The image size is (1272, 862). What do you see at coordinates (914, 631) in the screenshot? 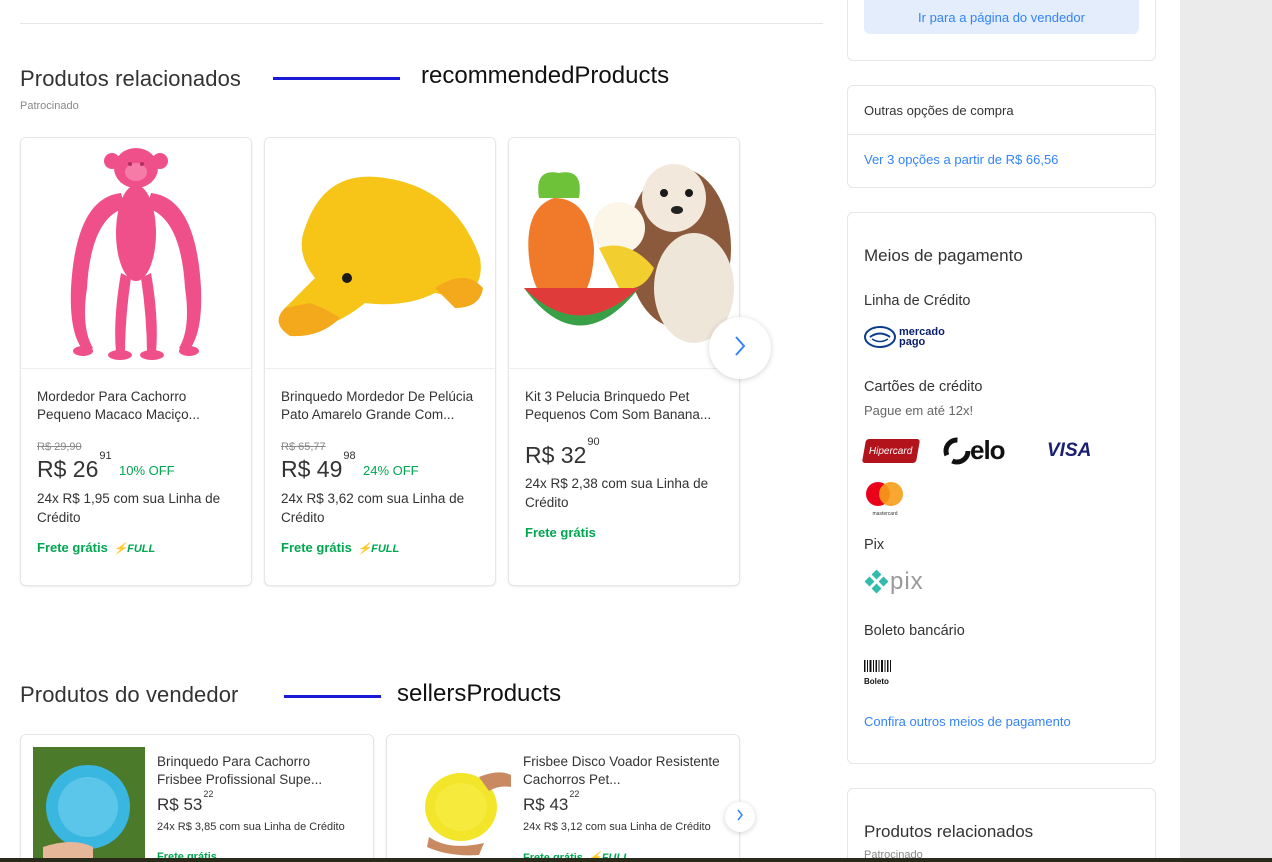
I see `boleto-title: Boleto bancário` at bounding box center [914, 631].